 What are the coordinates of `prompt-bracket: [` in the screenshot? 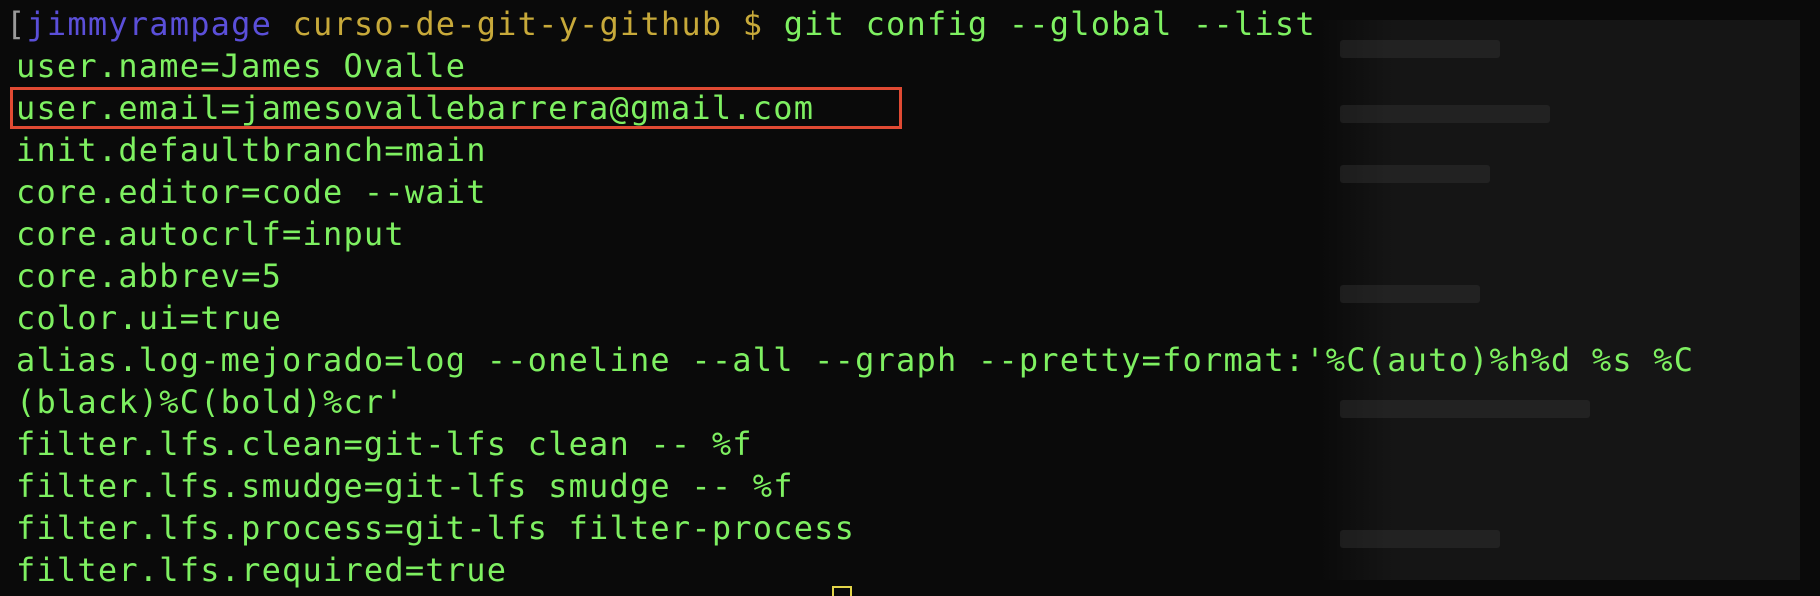 It's located at (16, 24).